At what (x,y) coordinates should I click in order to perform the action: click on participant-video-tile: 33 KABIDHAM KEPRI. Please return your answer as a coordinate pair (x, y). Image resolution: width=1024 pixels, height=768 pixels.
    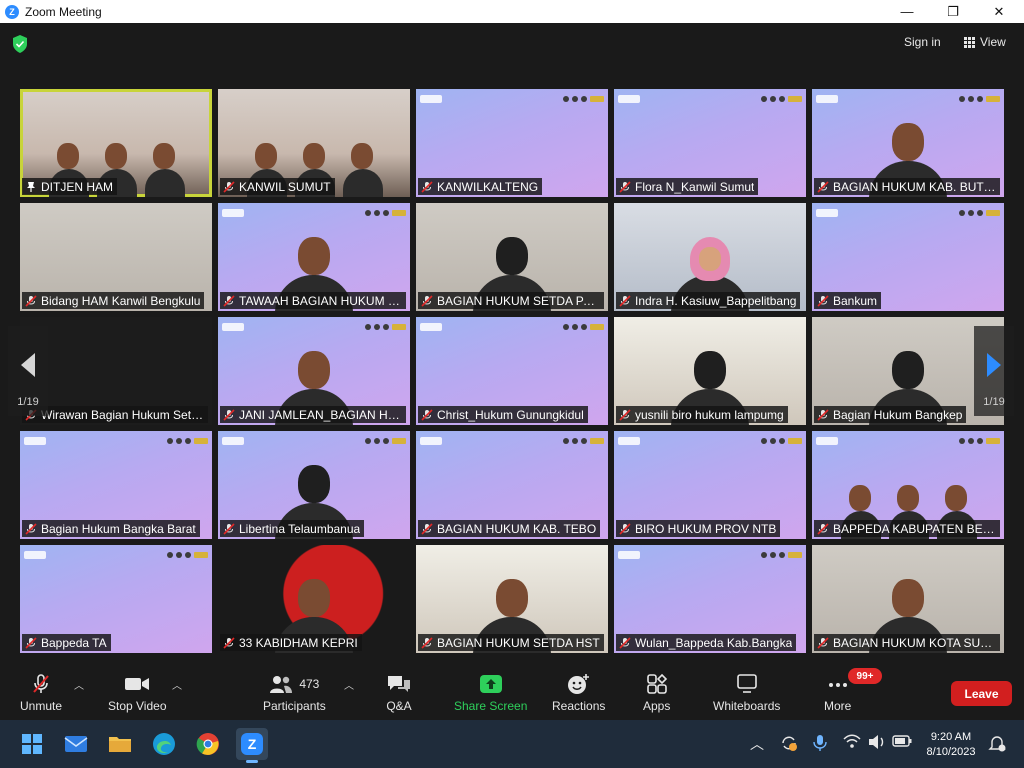
    Looking at the image, I should click on (314, 599).